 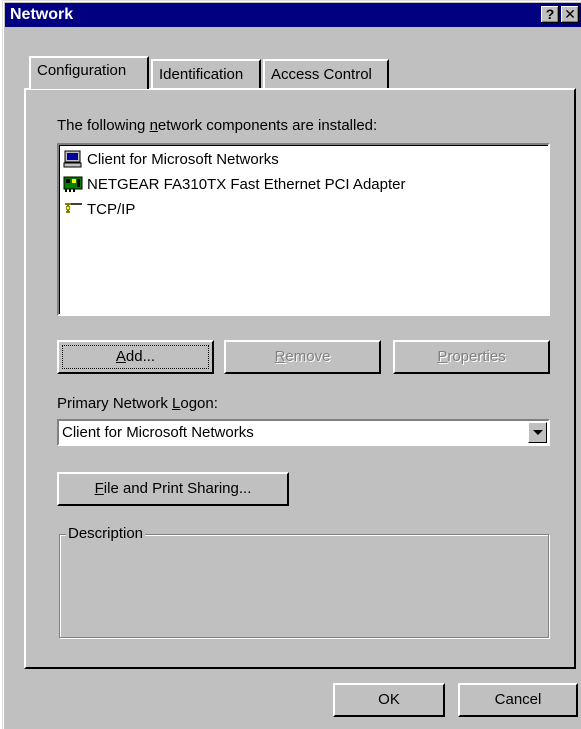 What do you see at coordinates (303, 432) in the screenshot?
I see `primary-logon-select: Client for Microsoft Networks` at bounding box center [303, 432].